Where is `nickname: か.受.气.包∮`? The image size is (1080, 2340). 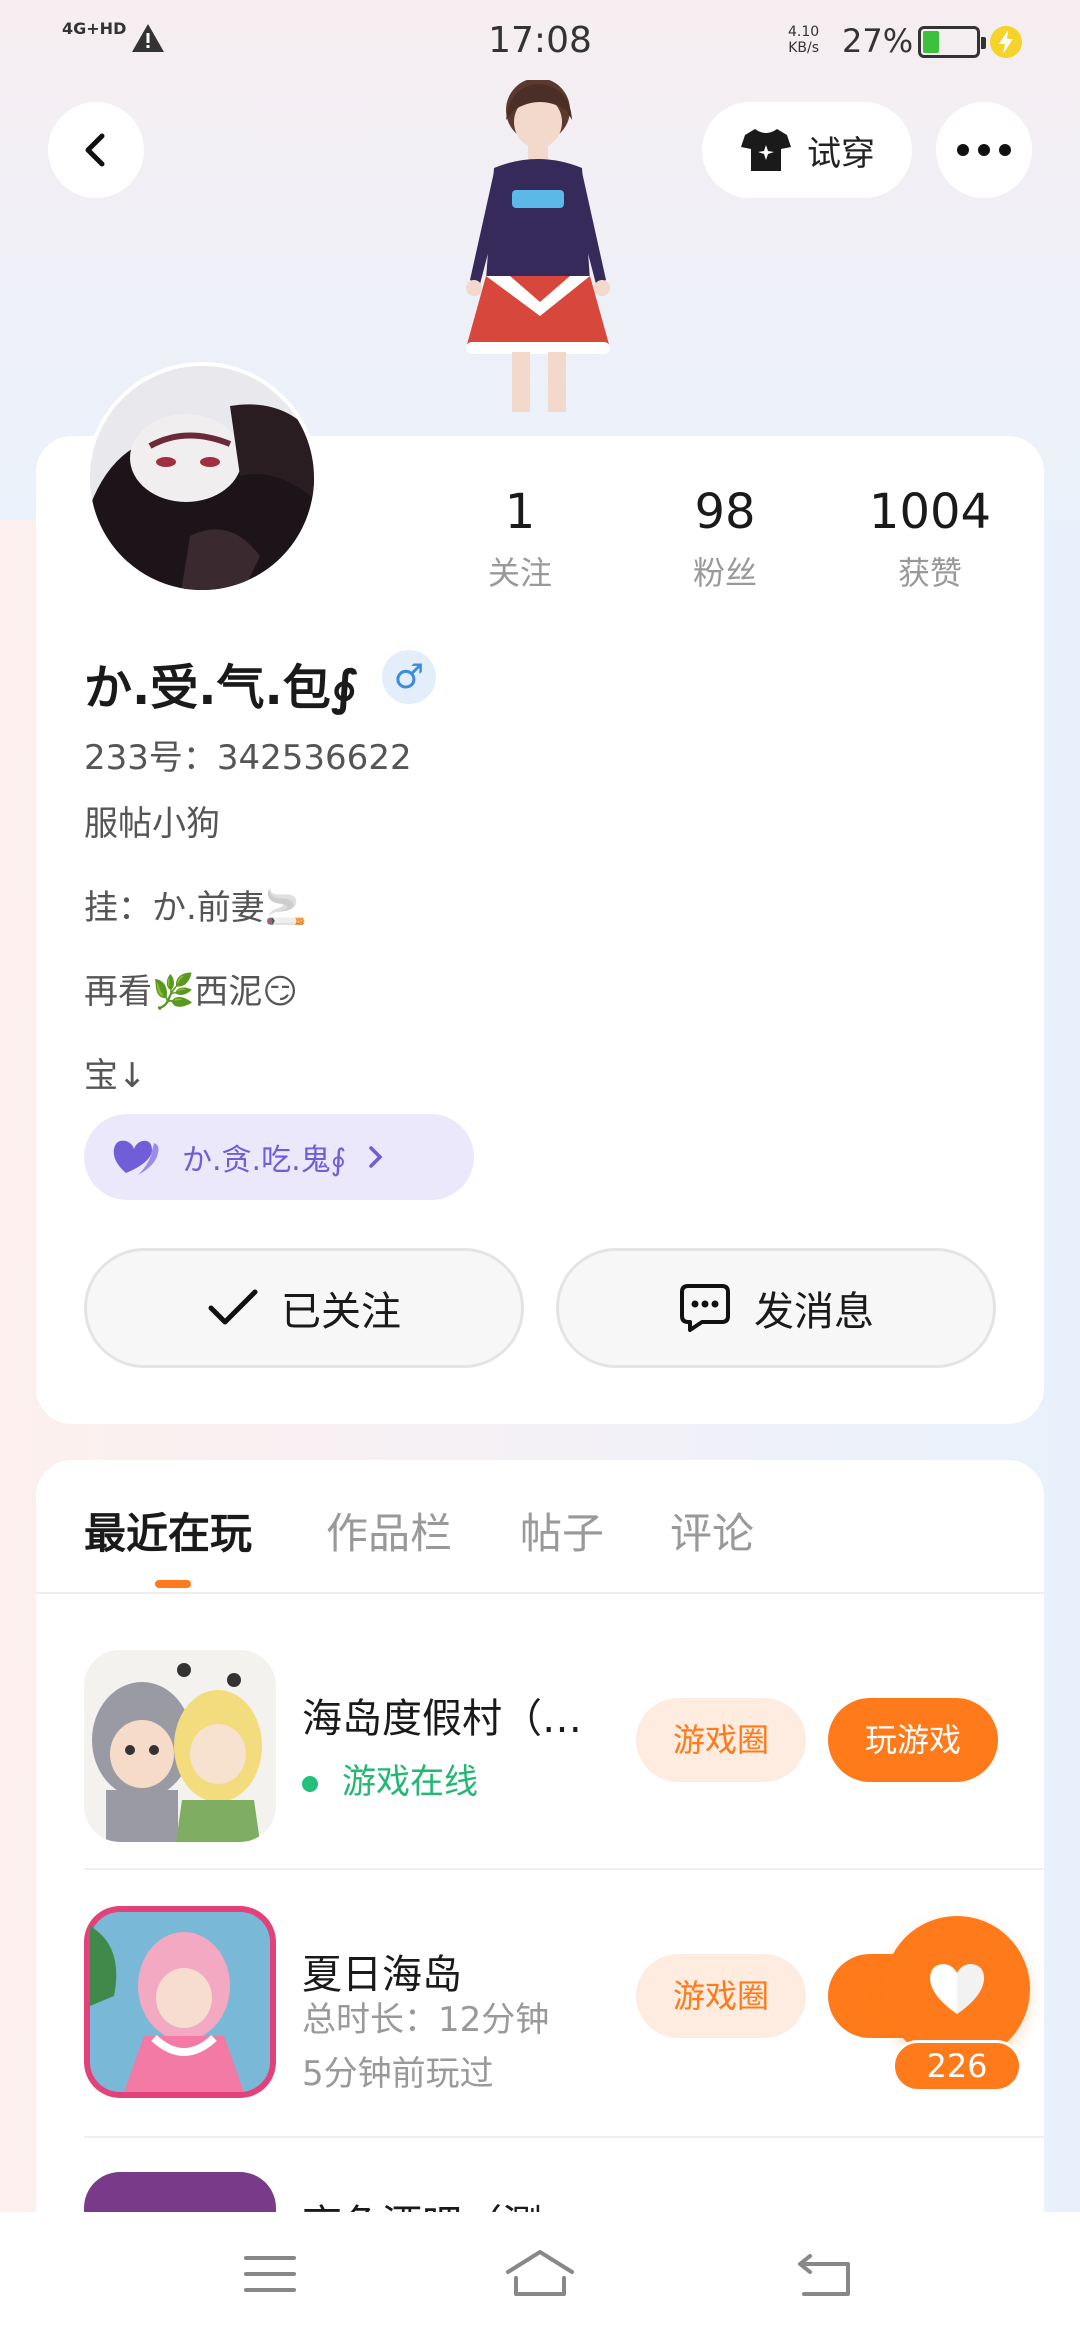 nickname: か.受.气.包∮ is located at coordinates (221, 688).